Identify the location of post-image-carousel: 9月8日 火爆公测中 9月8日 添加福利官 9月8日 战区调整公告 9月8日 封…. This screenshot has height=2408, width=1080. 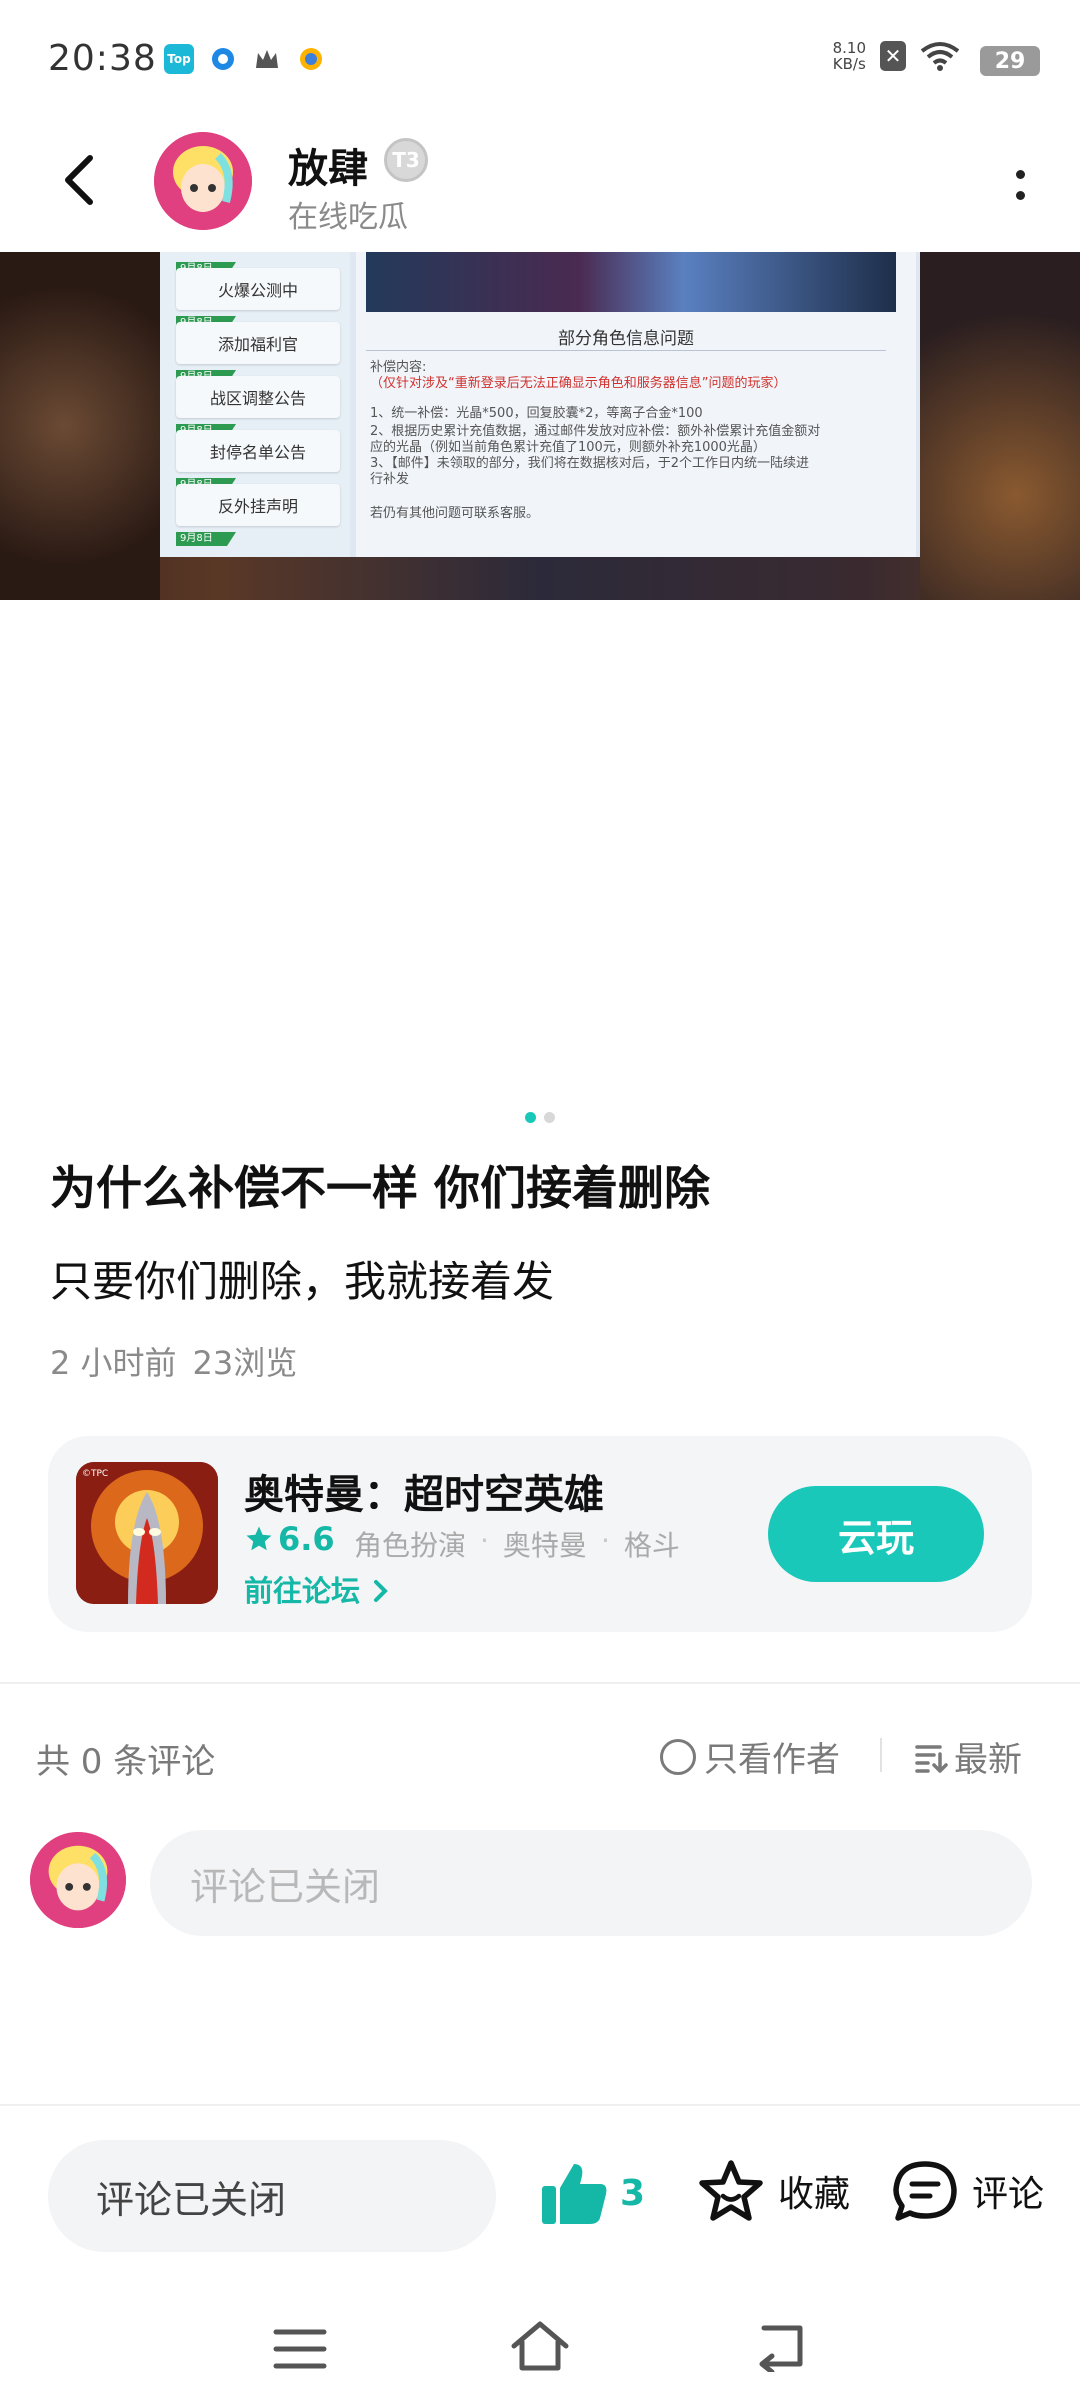
(540, 426).